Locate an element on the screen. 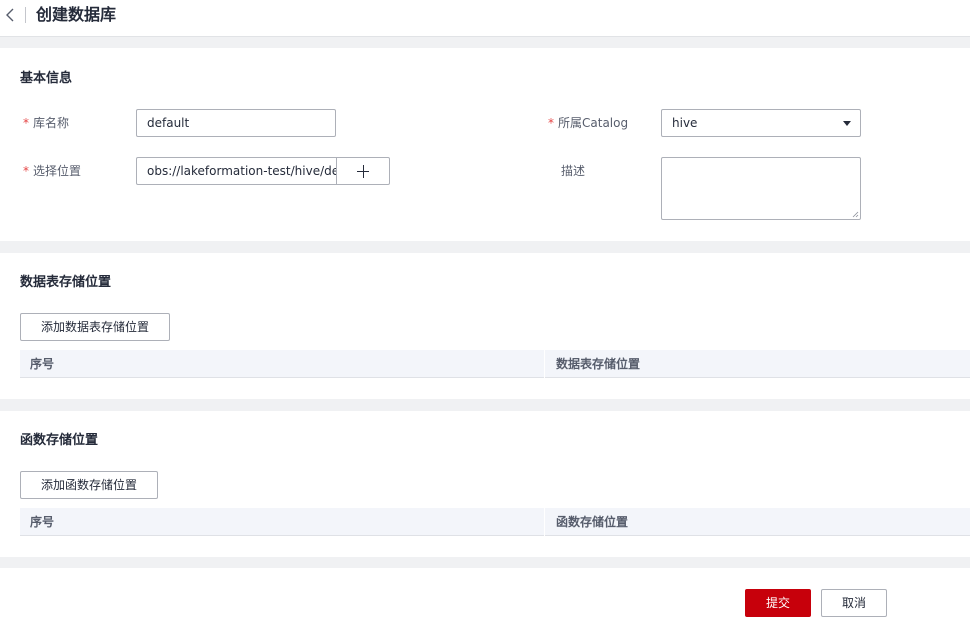 The height and width of the screenshot is (628, 970). chevron-left-icon is located at coordinates (10, 15).